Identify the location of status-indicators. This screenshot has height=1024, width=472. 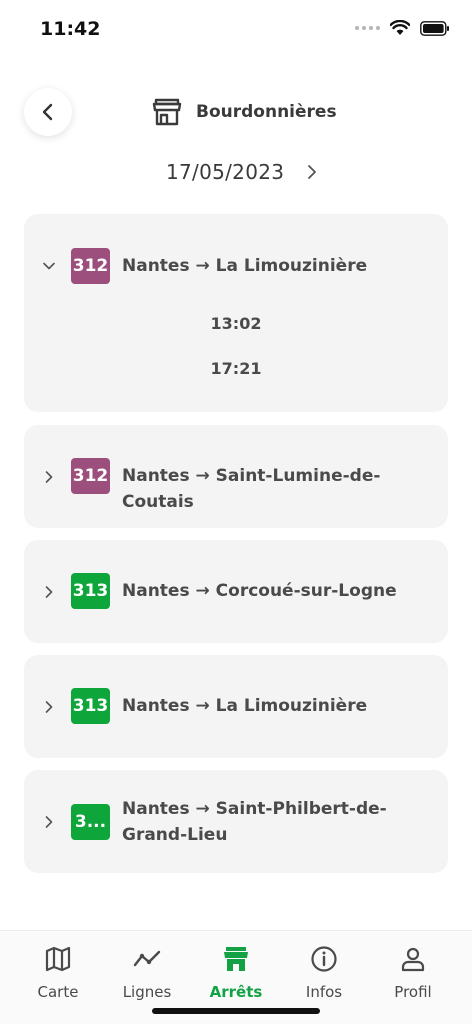
(402, 28).